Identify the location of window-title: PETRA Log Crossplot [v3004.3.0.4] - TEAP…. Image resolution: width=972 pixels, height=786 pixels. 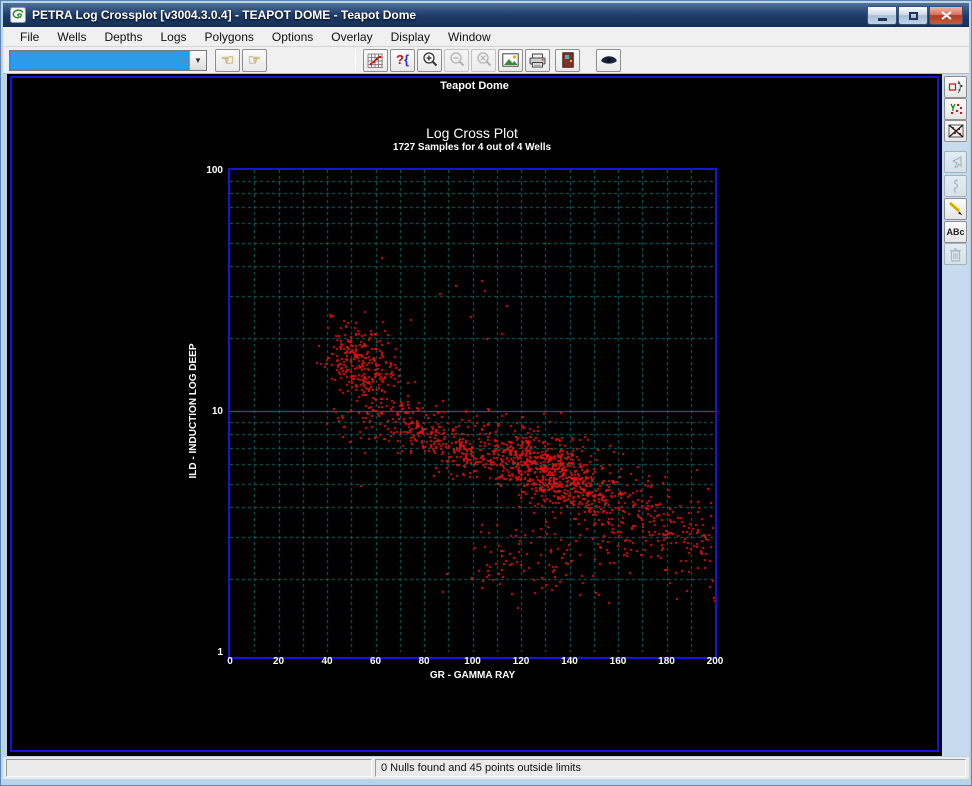
(224, 15).